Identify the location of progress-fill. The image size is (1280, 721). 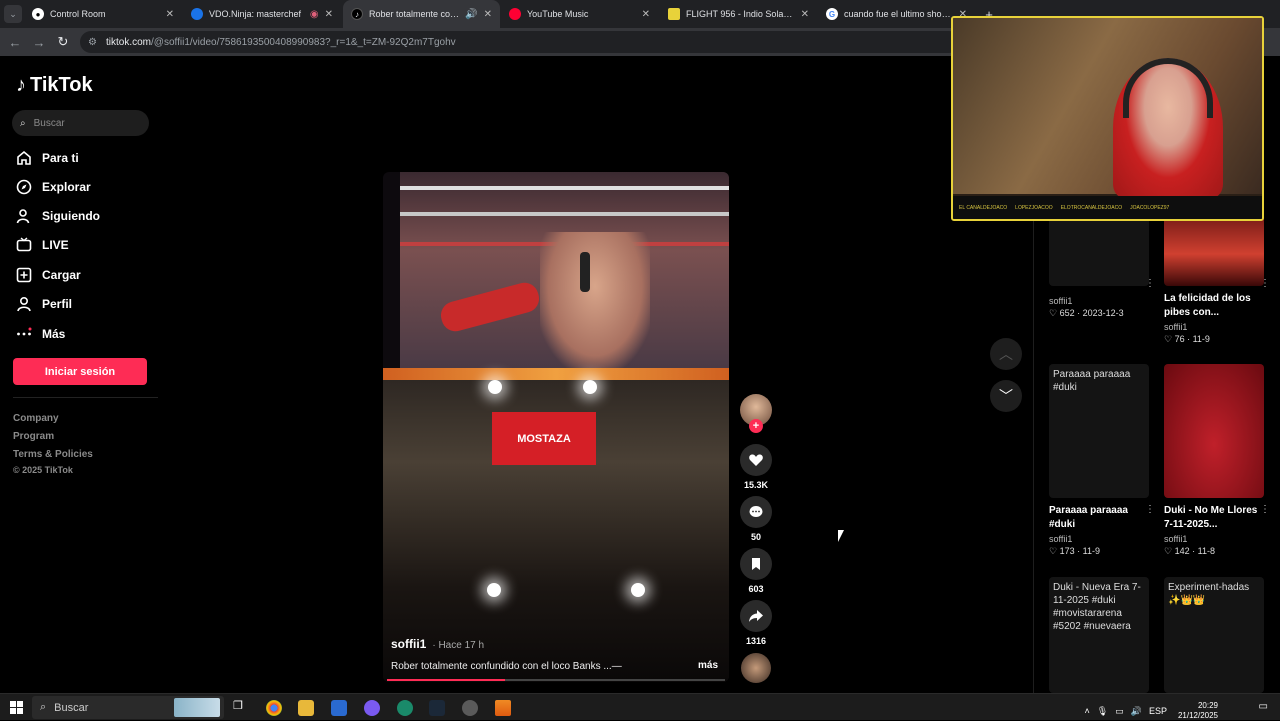
(446, 680).